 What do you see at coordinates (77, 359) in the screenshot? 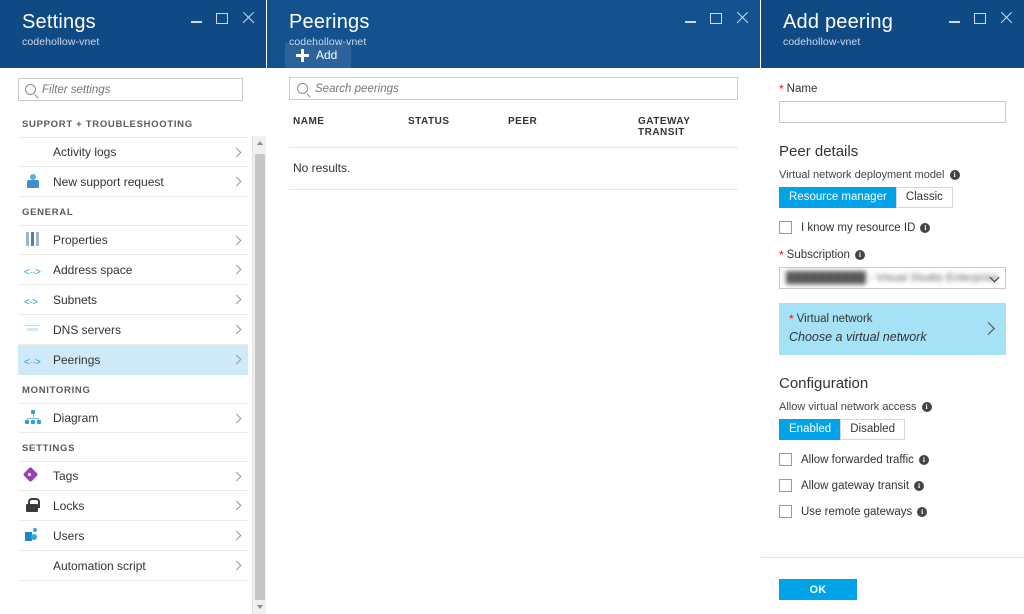
I see `sidebar-item-label: Peerings` at bounding box center [77, 359].